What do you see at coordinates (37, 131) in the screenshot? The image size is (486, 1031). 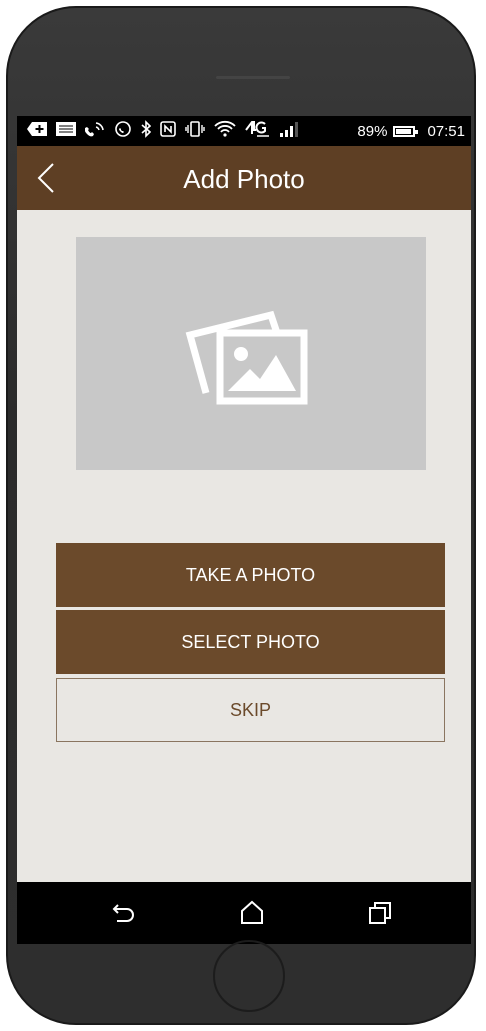 I see `add-icon` at bounding box center [37, 131].